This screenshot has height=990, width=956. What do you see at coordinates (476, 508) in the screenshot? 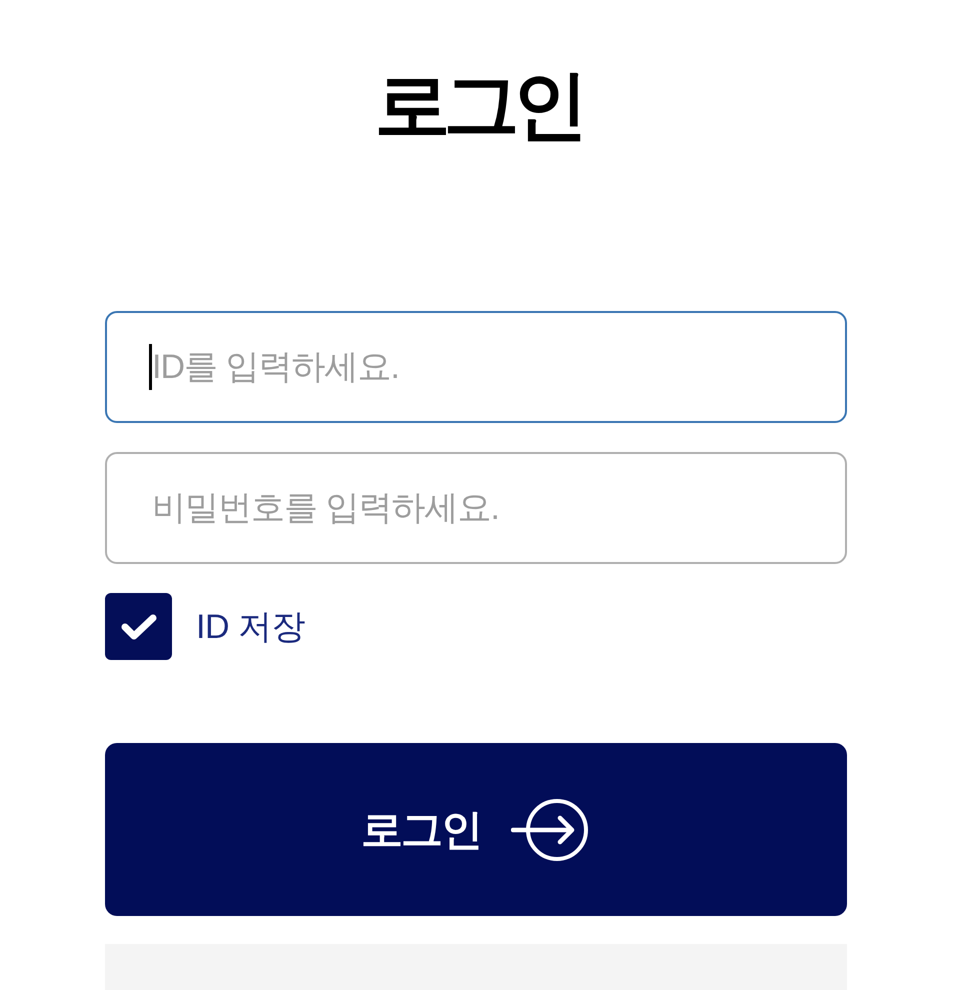
I see `password-field: 비밀번호를 입력하세요.` at bounding box center [476, 508].